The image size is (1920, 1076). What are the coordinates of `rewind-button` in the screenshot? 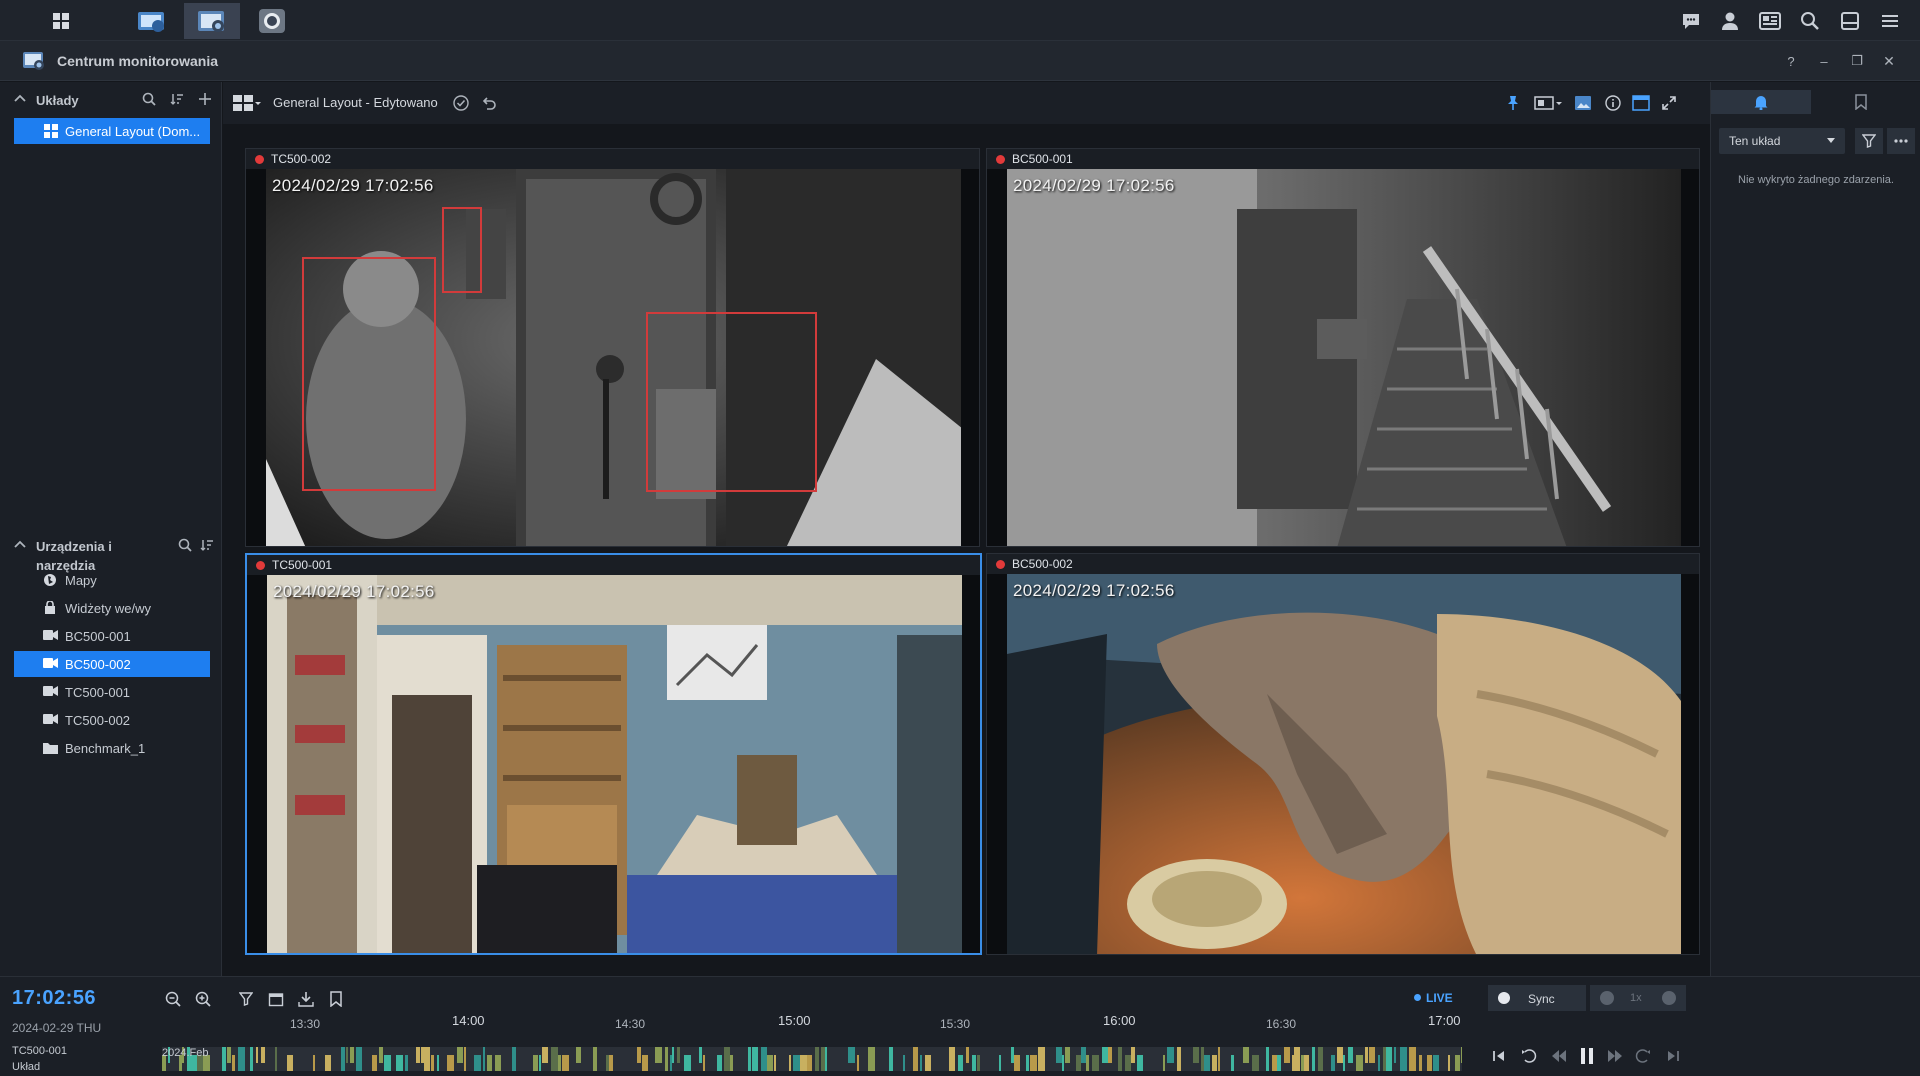 It's located at (1559, 1056).